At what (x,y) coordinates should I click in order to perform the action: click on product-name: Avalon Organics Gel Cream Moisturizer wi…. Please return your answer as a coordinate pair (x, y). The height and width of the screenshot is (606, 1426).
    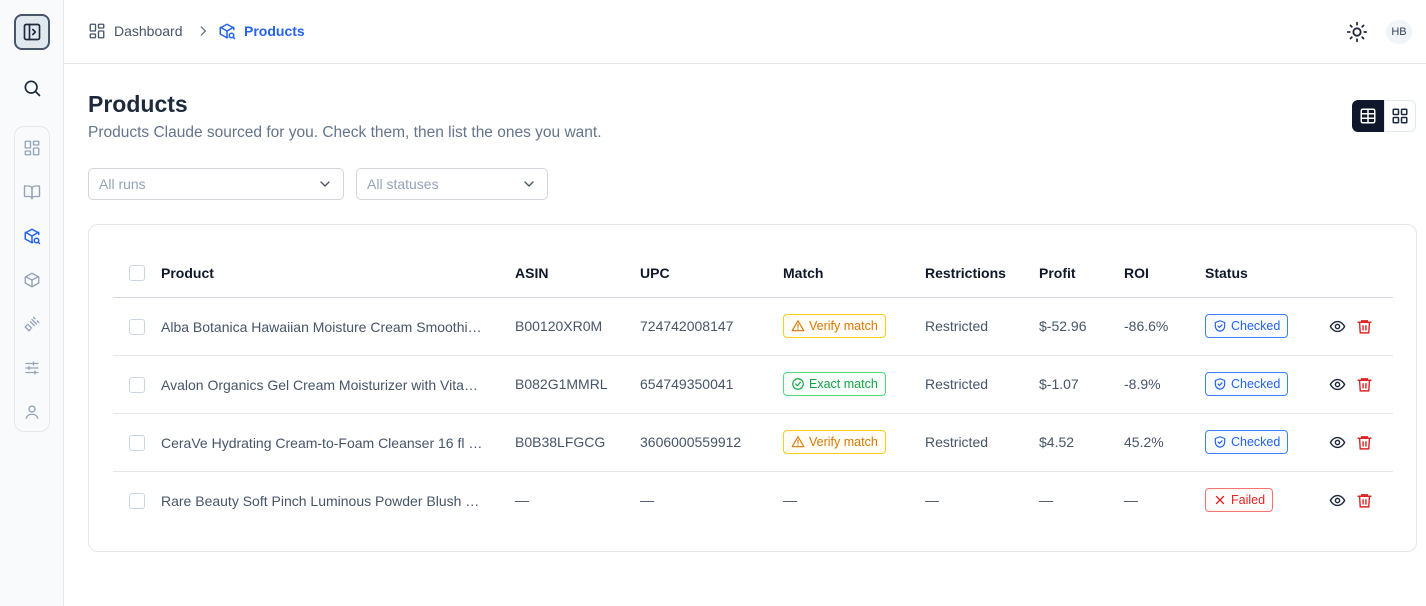
    Looking at the image, I should click on (322, 385).